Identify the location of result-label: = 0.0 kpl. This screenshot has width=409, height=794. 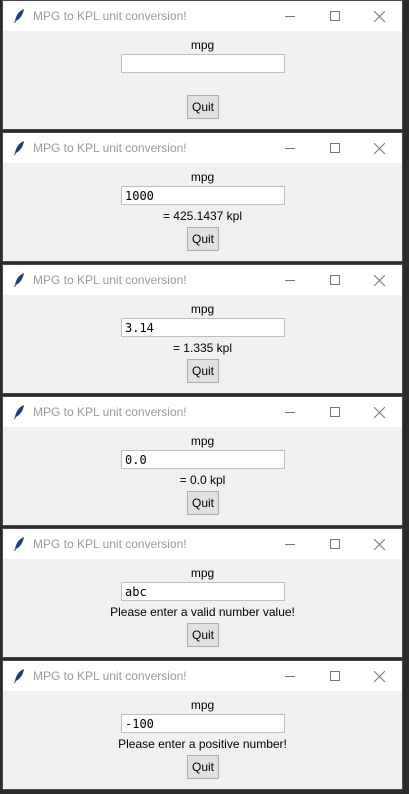
(202, 480).